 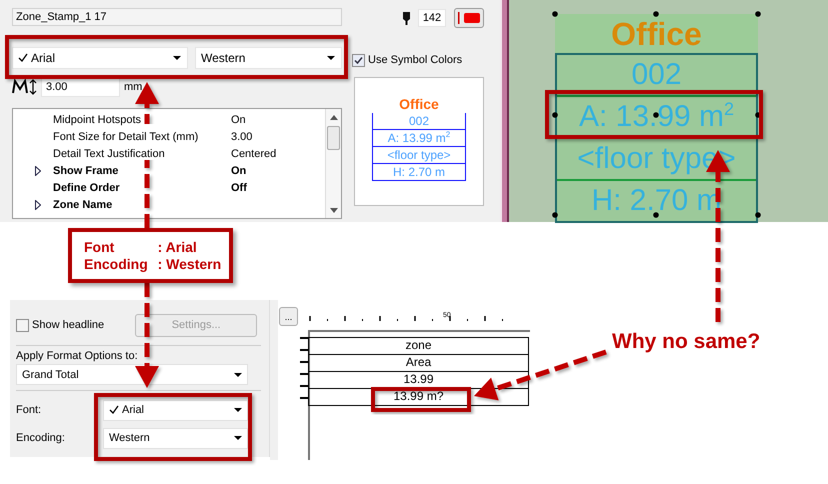 What do you see at coordinates (25, 87) in the screenshot?
I see `text-height-icon` at bounding box center [25, 87].